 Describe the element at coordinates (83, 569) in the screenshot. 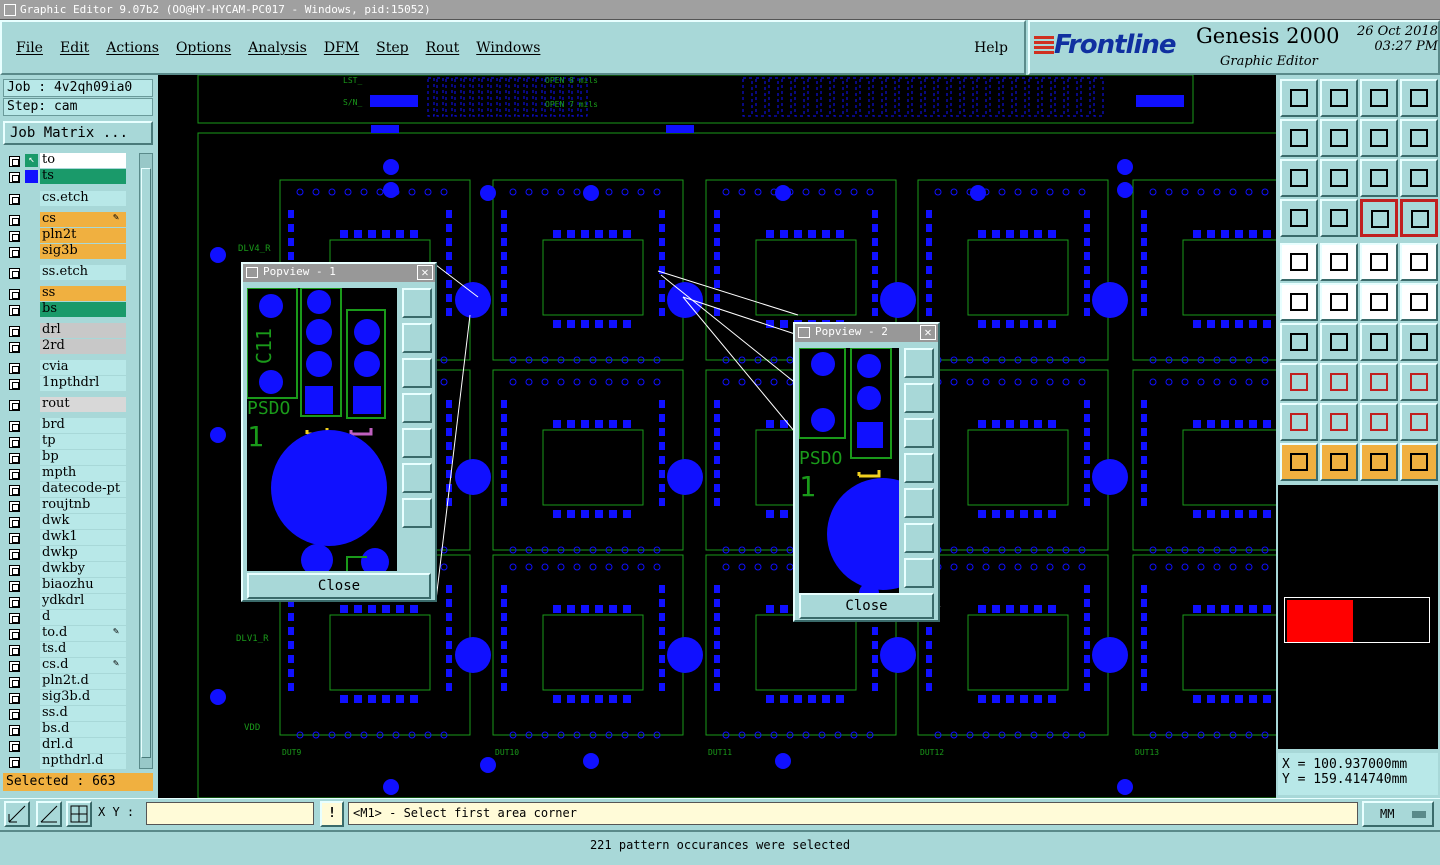

I see `layer-name: dwkby` at that location.